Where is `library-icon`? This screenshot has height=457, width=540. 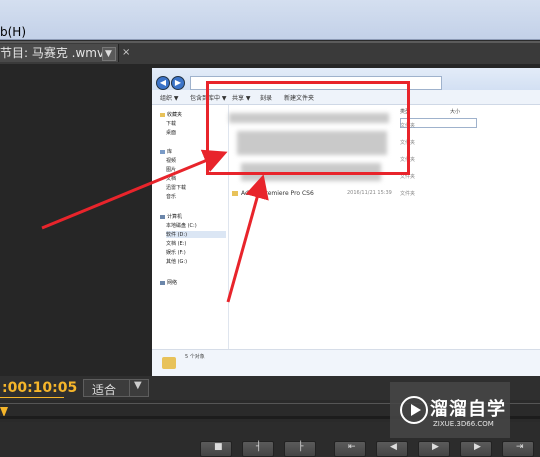 library-icon is located at coordinates (162, 151).